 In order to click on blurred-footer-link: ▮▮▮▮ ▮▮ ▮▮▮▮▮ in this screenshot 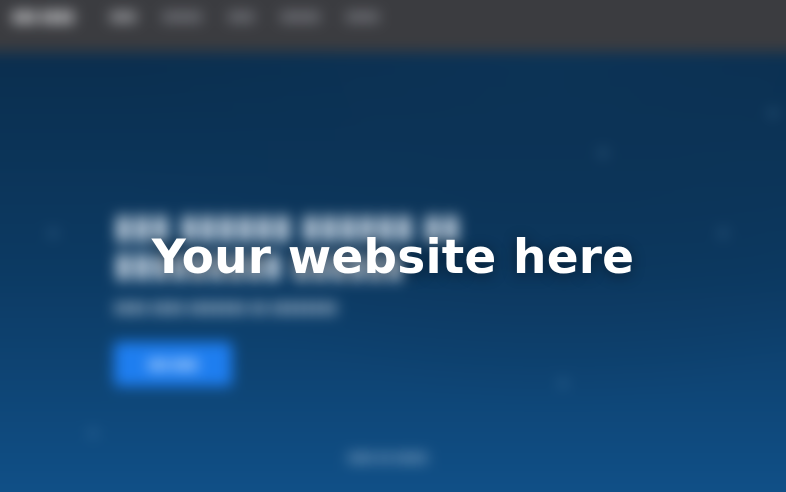, I will do `click(388, 457)`.